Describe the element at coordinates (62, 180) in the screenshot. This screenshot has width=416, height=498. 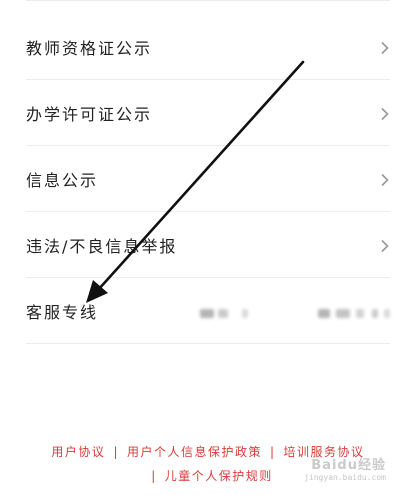
I see `menu-item-label: 信息公示` at that location.